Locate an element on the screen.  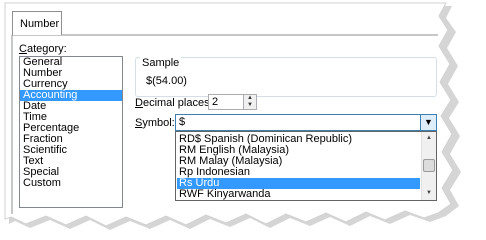
category-label: Category: is located at coordinates (43, 49).